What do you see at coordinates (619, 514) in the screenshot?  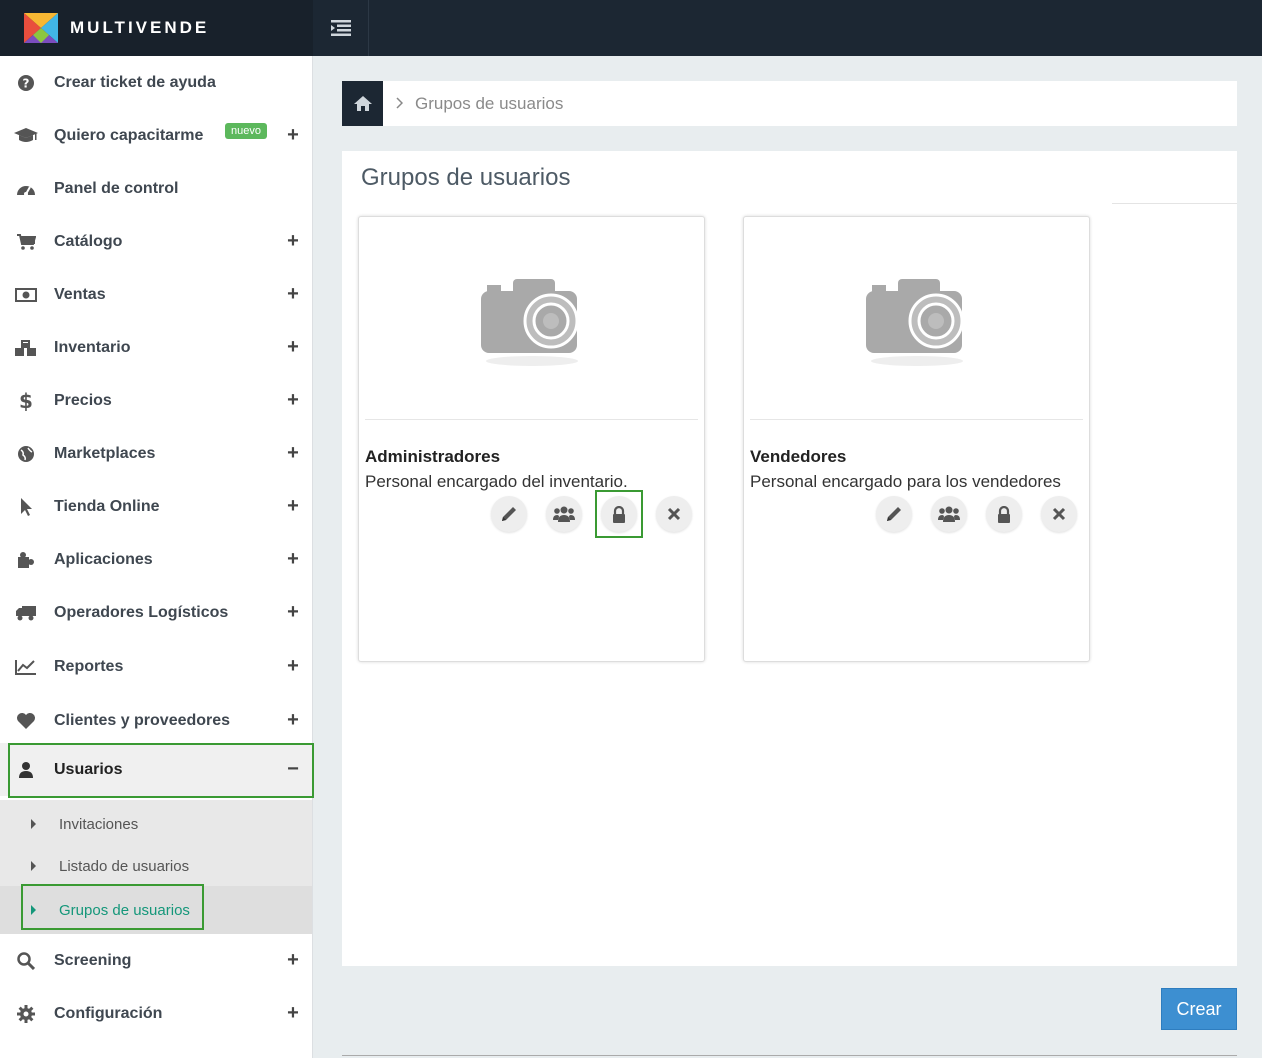 I see `permissions-highlight` at bounding box center [619, 514].